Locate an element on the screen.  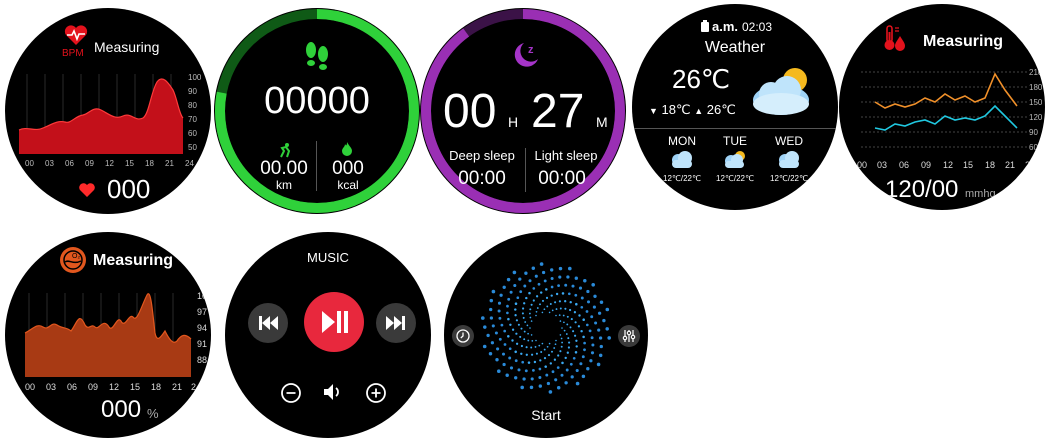
heart-y-tick: 90 is located at coordinates (192, 91).